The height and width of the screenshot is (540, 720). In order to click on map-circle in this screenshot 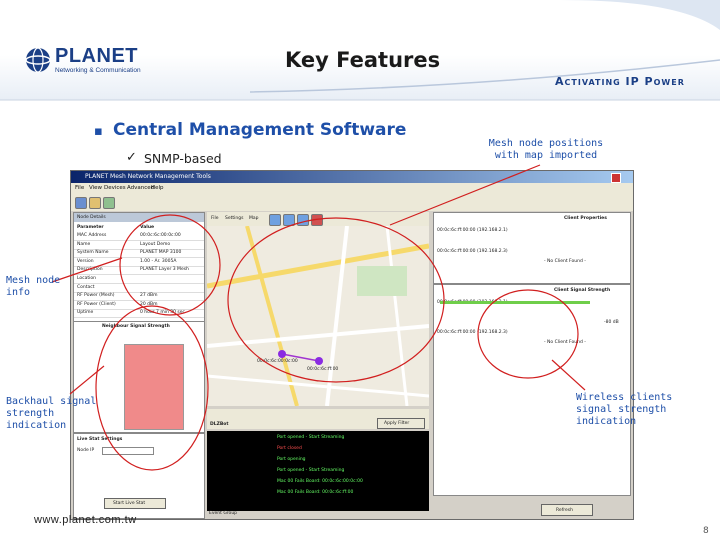, I will do `click(336, 300)`.